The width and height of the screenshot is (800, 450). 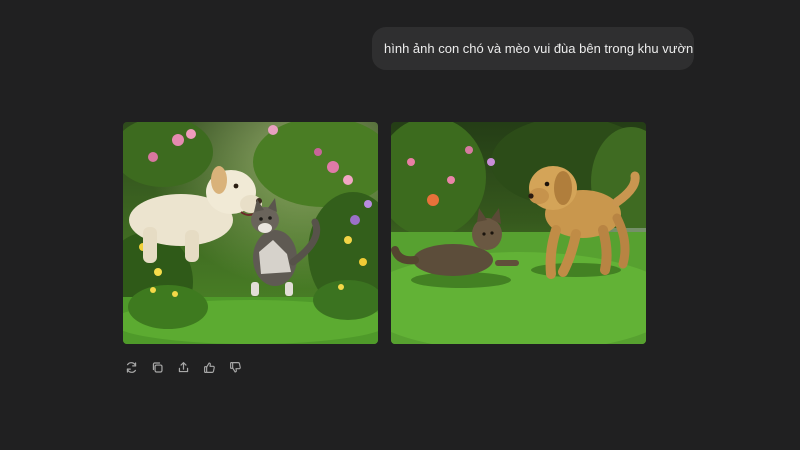 I want to click on regenerate-icon, so click(x=131, y=367).